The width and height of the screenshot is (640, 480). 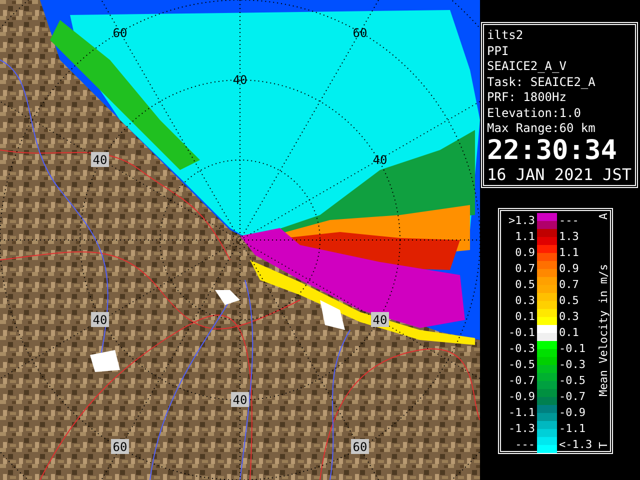 I want to click on info-line: SEAICE2_A_V, so click(x=527, y=66).